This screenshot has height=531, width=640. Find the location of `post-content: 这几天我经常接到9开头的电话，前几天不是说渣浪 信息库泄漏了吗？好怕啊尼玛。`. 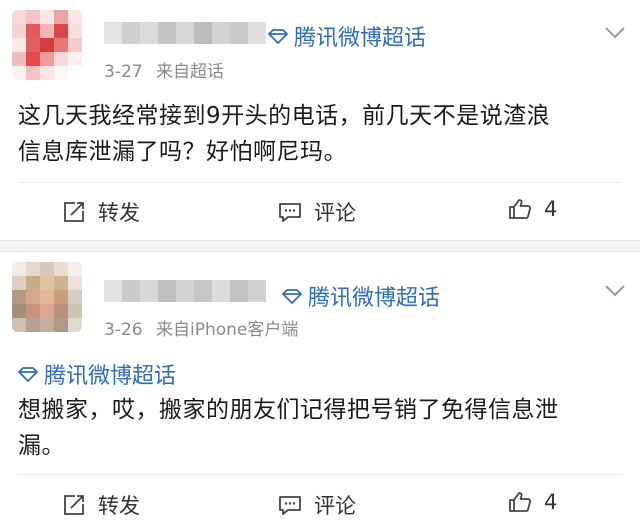

post-content: 这几天我经常接到9开头的电话，前几天不是说渣浪 信息库泄漏了吗？好怕啊尼玛。 is located at coordinates (321, 134).